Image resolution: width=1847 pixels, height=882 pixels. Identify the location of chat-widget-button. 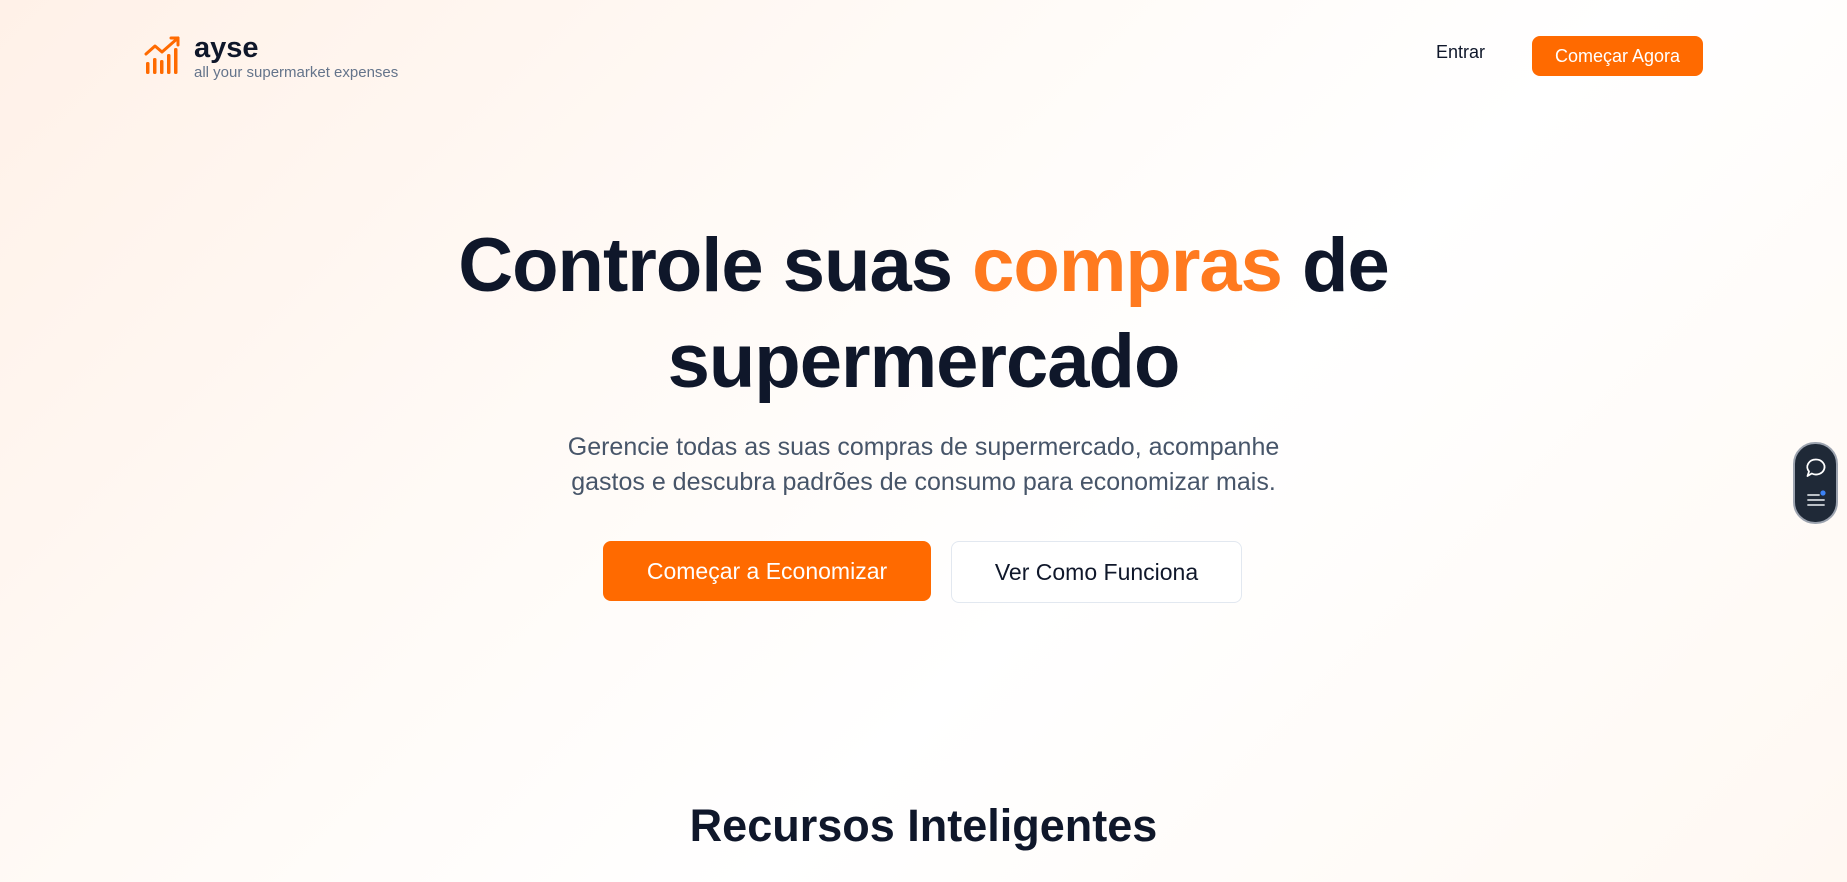
(1816, 468).